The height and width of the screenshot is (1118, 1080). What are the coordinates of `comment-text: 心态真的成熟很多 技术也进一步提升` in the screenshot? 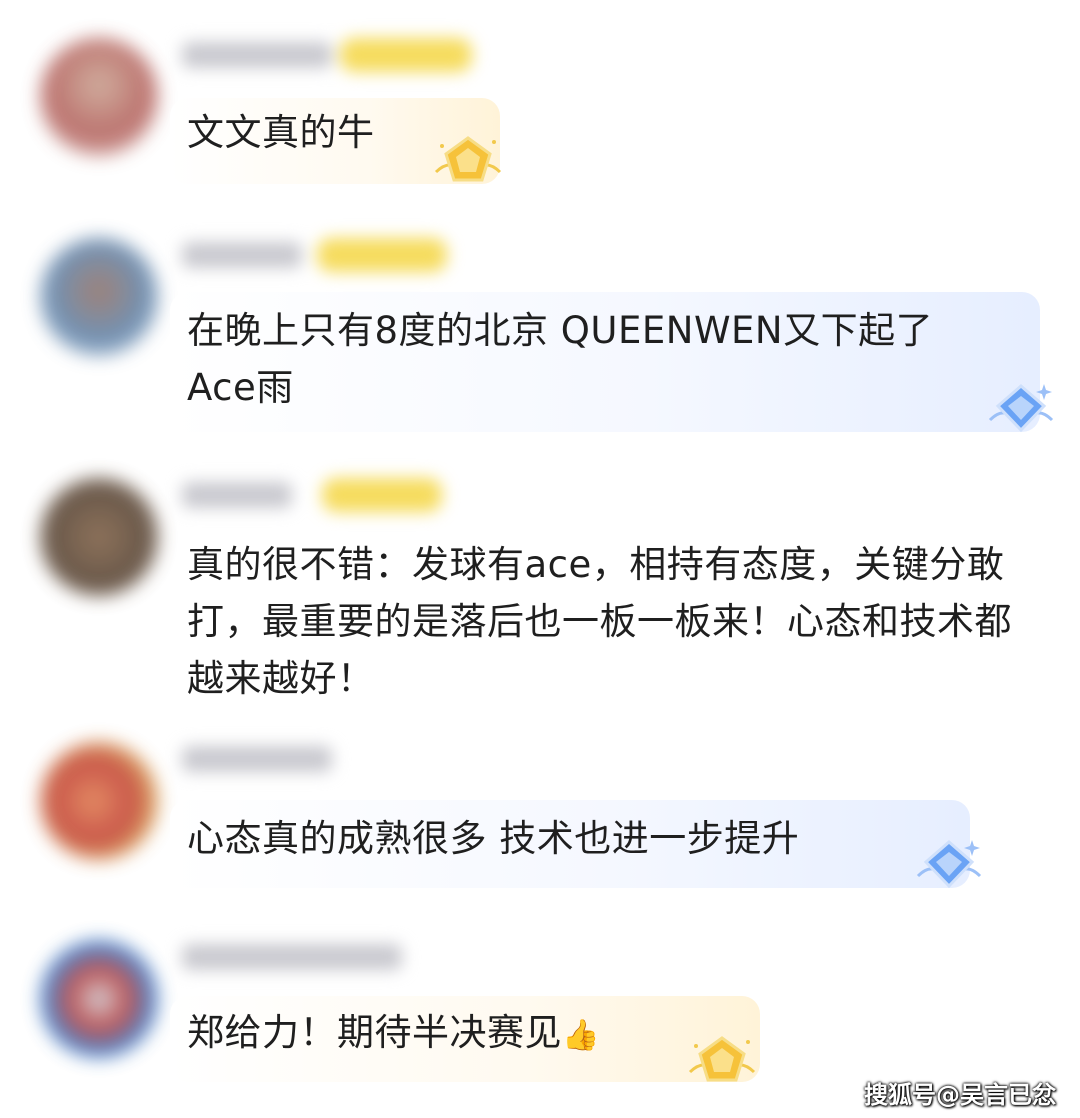 It's located at (493, 838).